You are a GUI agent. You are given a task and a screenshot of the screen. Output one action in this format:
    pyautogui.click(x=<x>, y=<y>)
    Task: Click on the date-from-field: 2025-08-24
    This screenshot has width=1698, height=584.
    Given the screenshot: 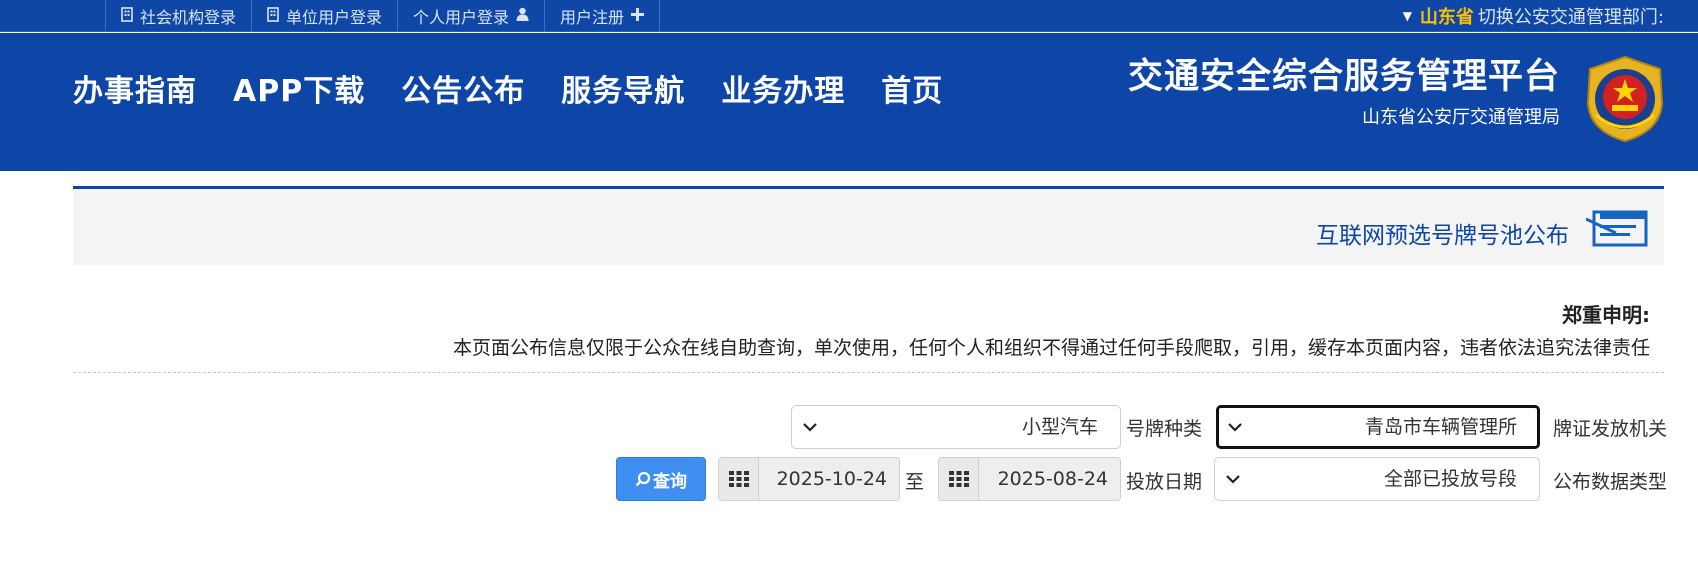 What is the action you would take?
    pyautogui.click(x=1029, y=479)
    